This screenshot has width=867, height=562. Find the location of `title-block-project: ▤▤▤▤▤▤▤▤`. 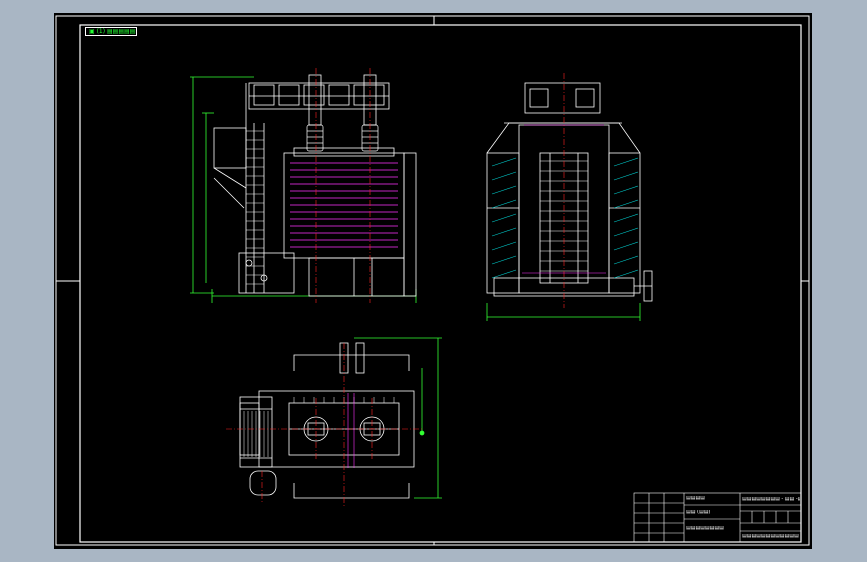

title-block-project: ▤▤▤▤▤▤▤▤ is located at coordinates (705, 528).